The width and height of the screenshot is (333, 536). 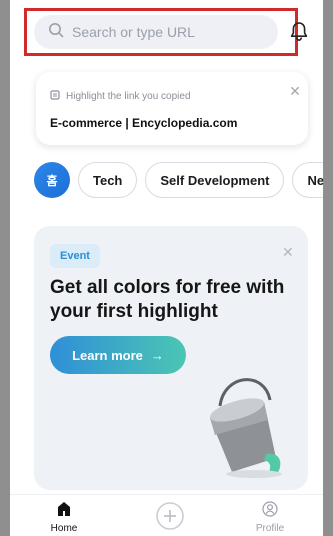 I want to click on bottom-navigation: Home Profile, so click(x=166, y=515).